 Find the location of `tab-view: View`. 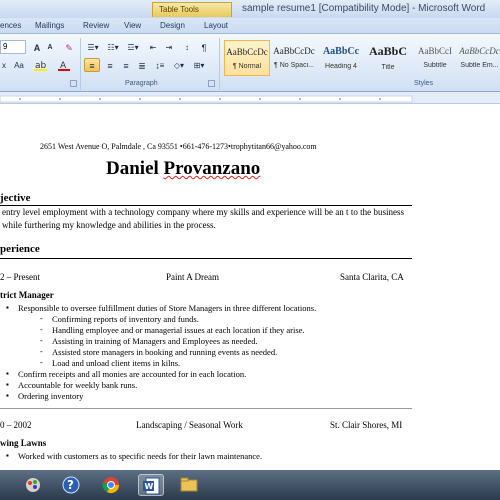

tab-view: View is located at coordinates (132, 25).